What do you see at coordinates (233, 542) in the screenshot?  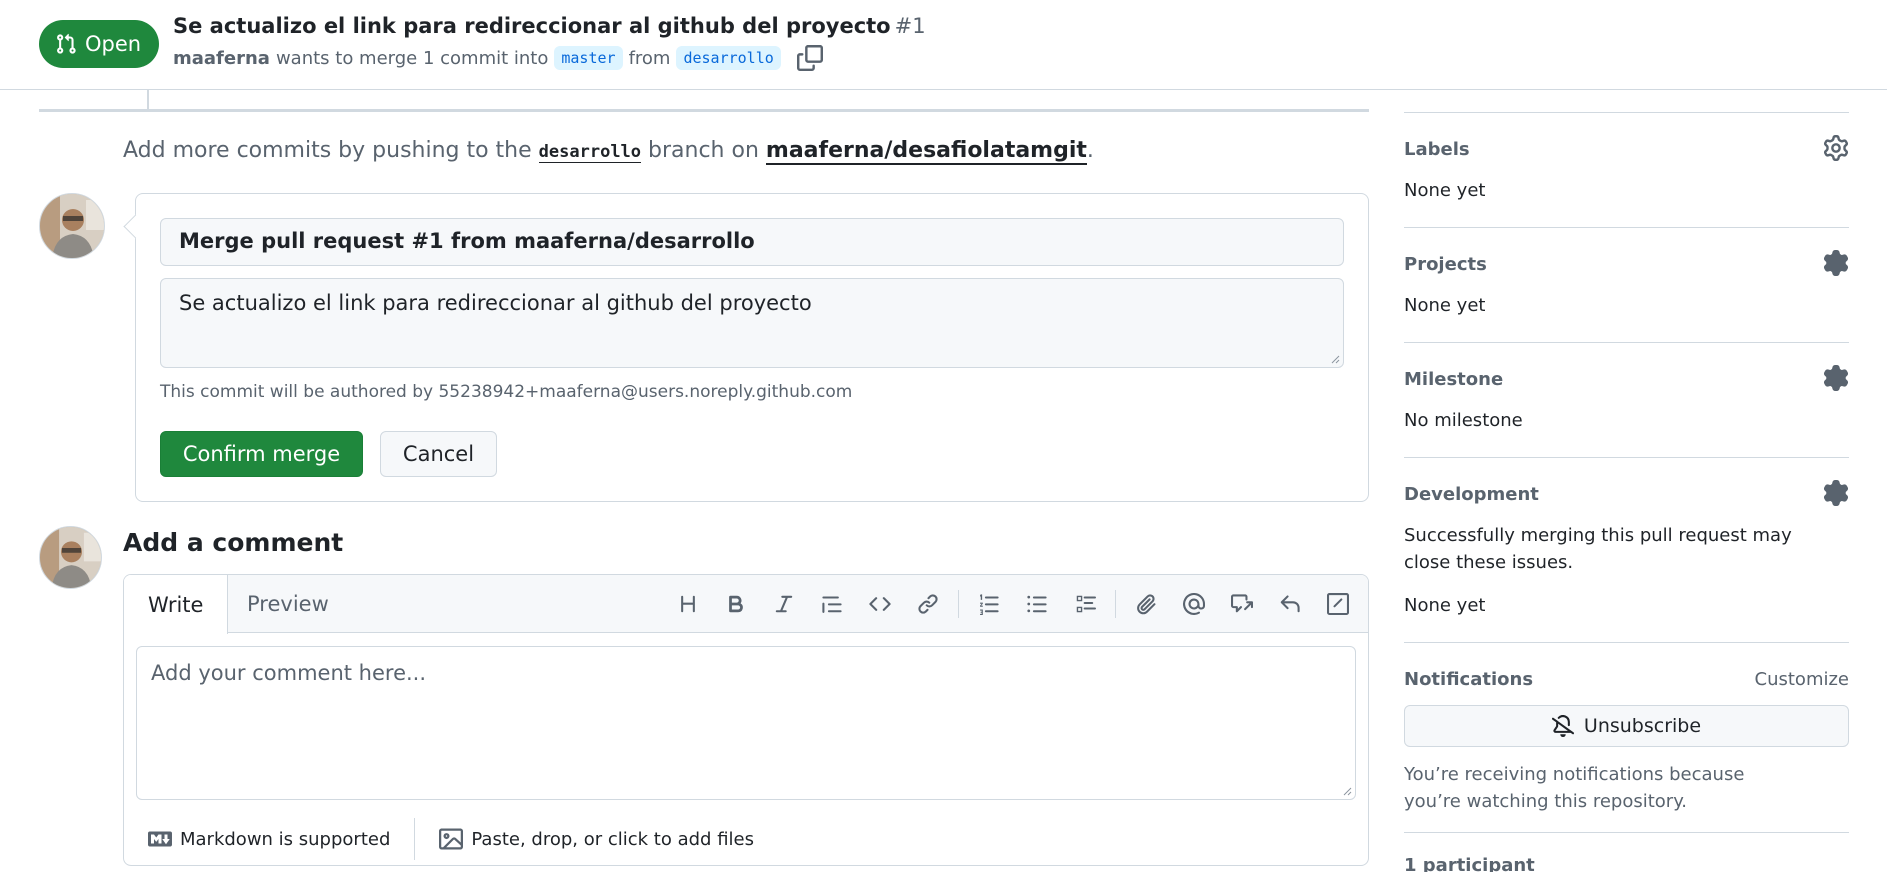 I see `add-comment-heading: Add a comment` at bounding box center [233, 542].